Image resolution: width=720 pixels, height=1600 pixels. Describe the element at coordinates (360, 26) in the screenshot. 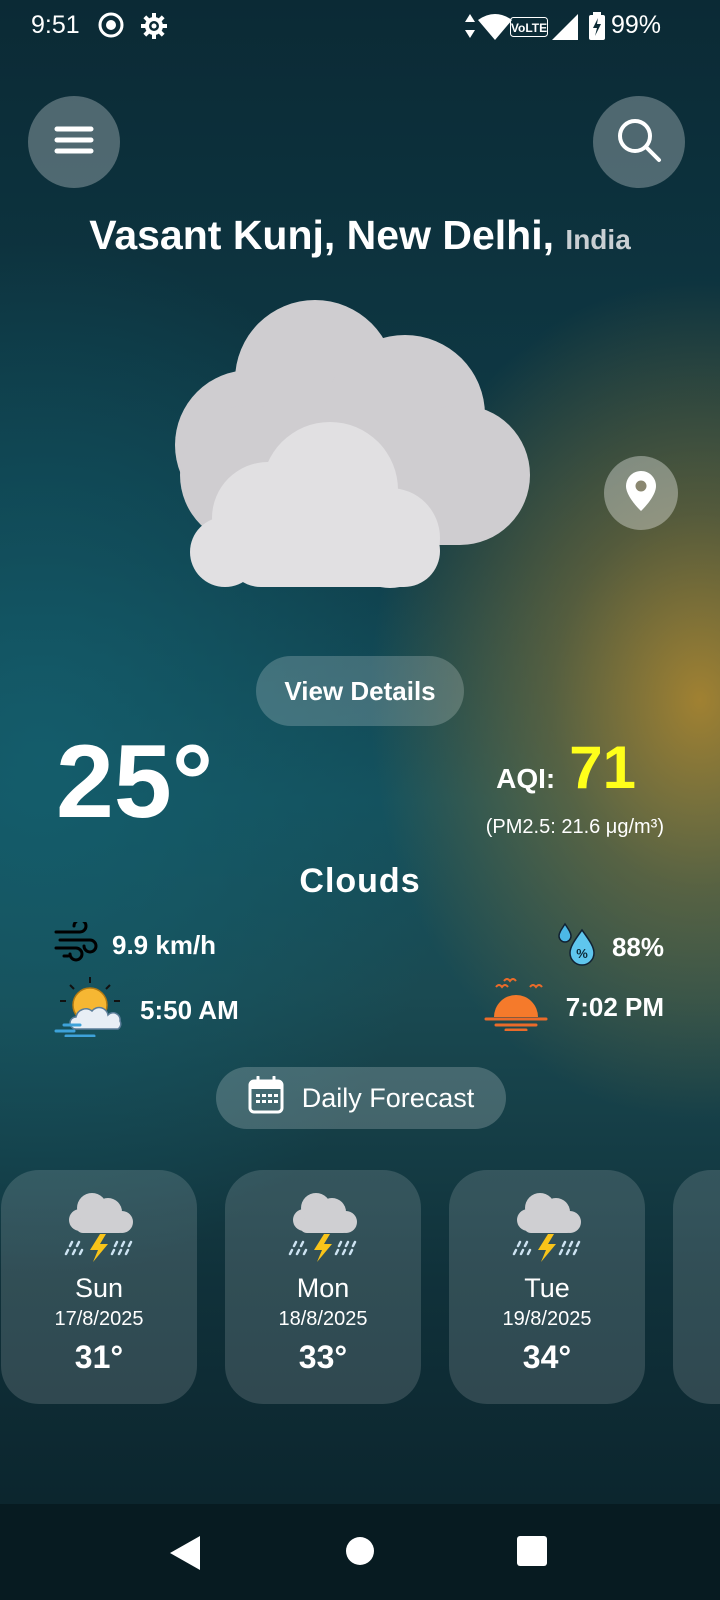

I see `status-bar: 9:51 VoLTE 99%` at that location.